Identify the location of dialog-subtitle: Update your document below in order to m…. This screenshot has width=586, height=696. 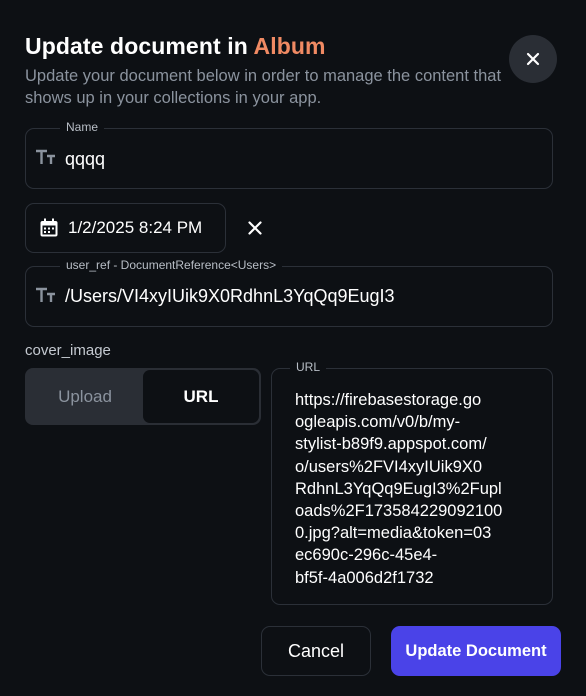
(263, 87).